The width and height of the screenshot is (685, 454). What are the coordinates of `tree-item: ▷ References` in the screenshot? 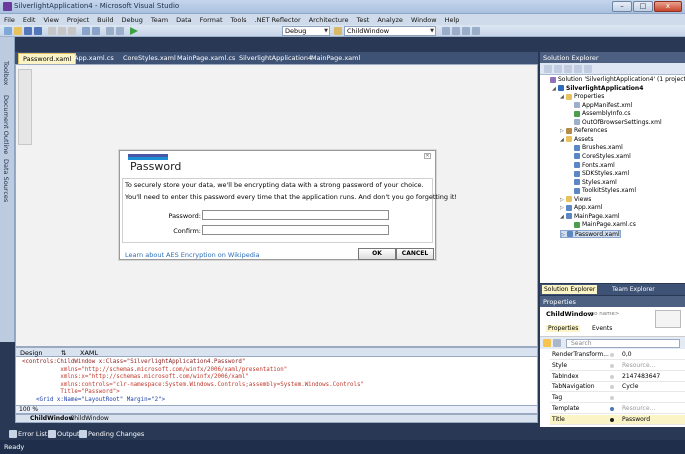 It's located at (583, 131).